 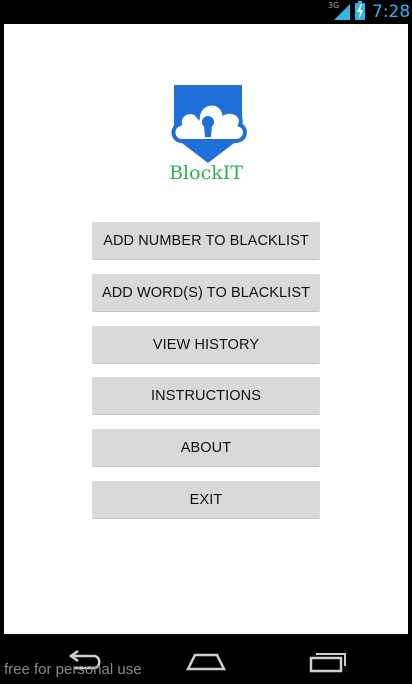 What do you see at coordinates (209, 124) in the screenshot?
I see `cloud-lock-icon` at bounding box center [209, 124].